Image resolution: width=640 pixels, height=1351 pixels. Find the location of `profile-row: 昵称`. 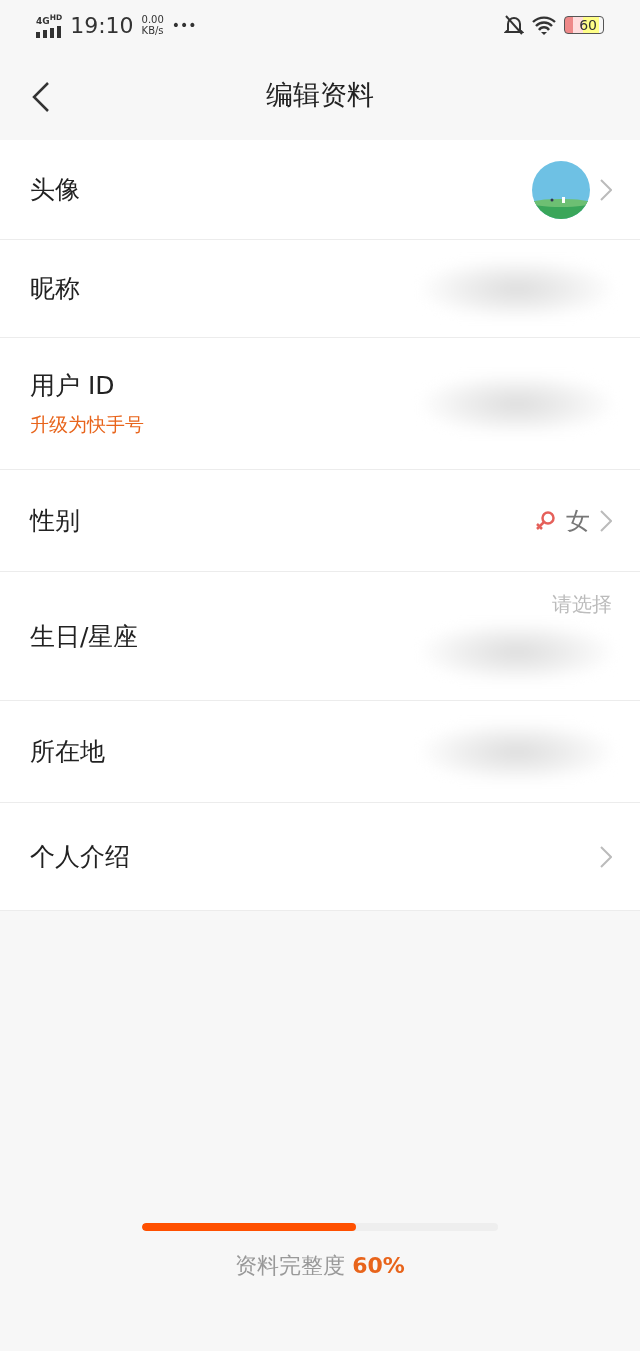

profile-row: 昵称 is located at coordinates (320, 289).